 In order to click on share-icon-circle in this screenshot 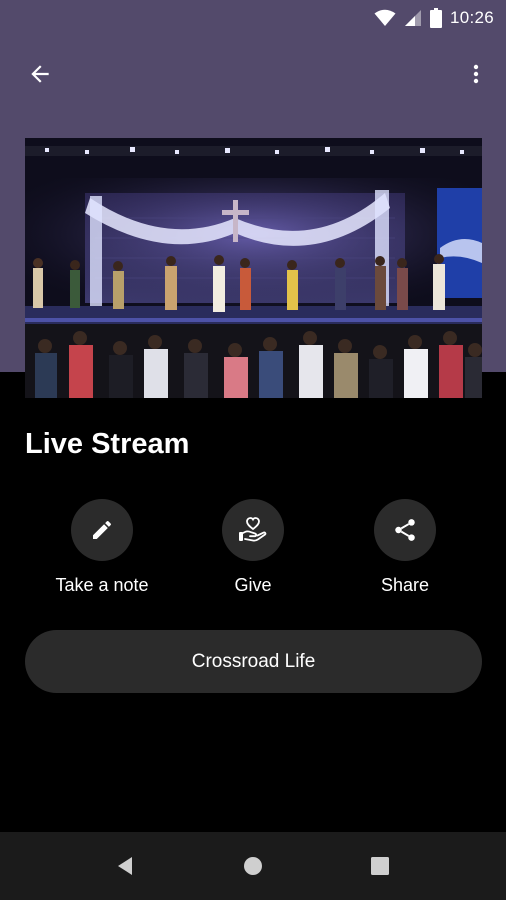, I will do `click(405, 530)`.